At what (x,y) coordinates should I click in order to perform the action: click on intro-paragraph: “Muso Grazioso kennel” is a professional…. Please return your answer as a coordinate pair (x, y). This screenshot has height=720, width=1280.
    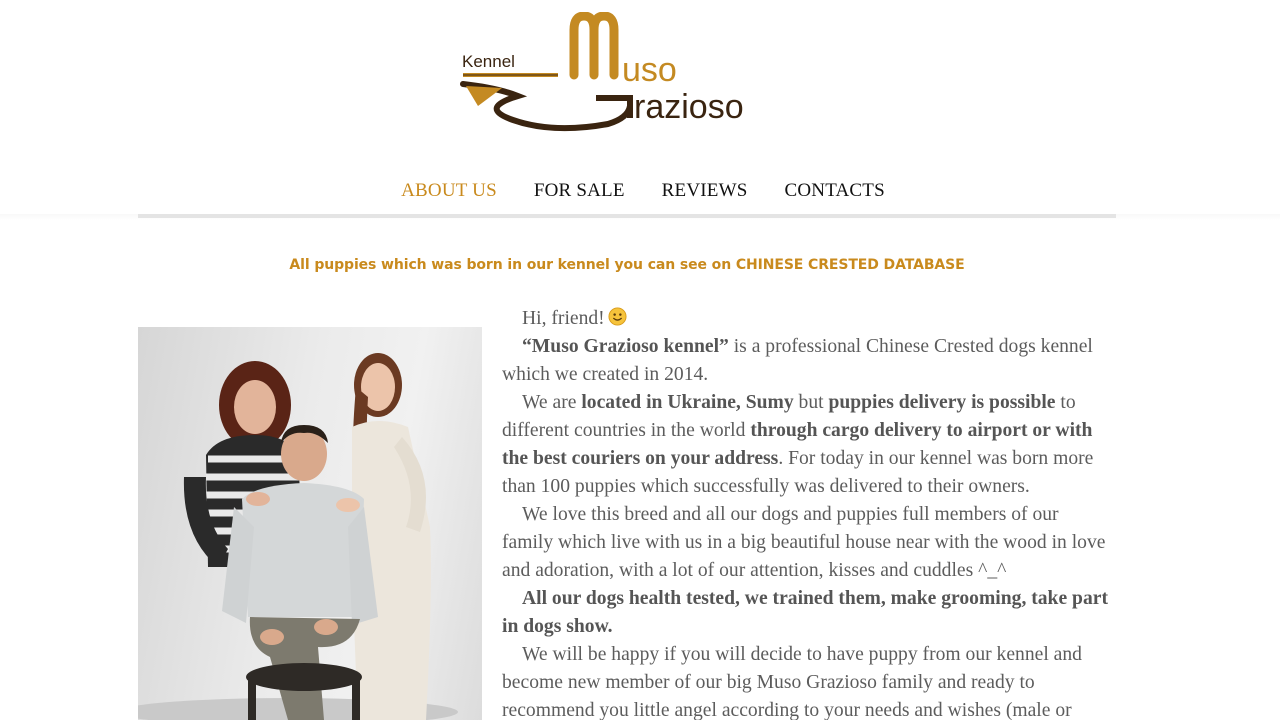
    Looking at the image, I should click on (807, 361).